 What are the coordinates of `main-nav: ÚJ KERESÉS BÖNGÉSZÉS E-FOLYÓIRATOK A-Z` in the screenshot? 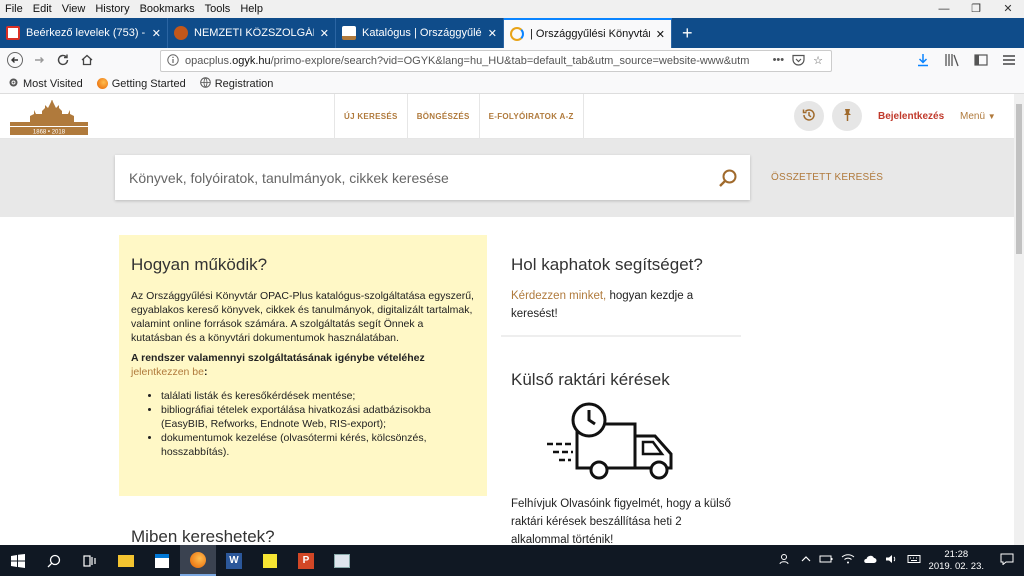 It's located at (459, 116).